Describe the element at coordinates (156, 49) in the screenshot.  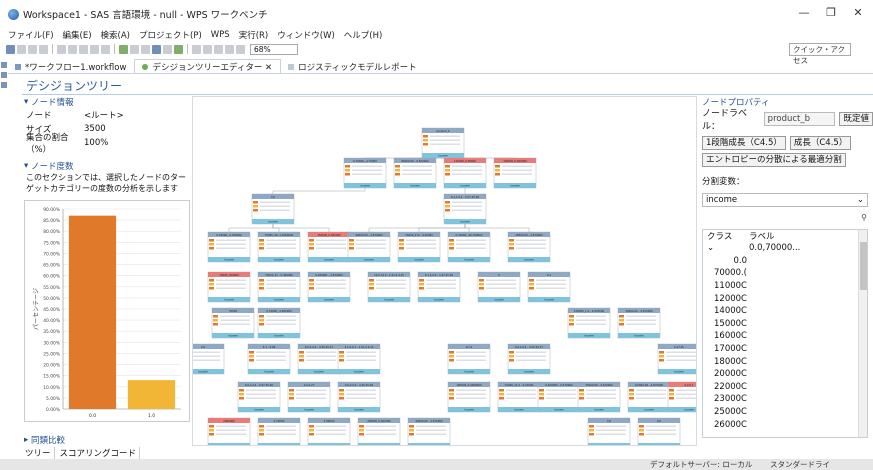
I see `server-icon` at that location.